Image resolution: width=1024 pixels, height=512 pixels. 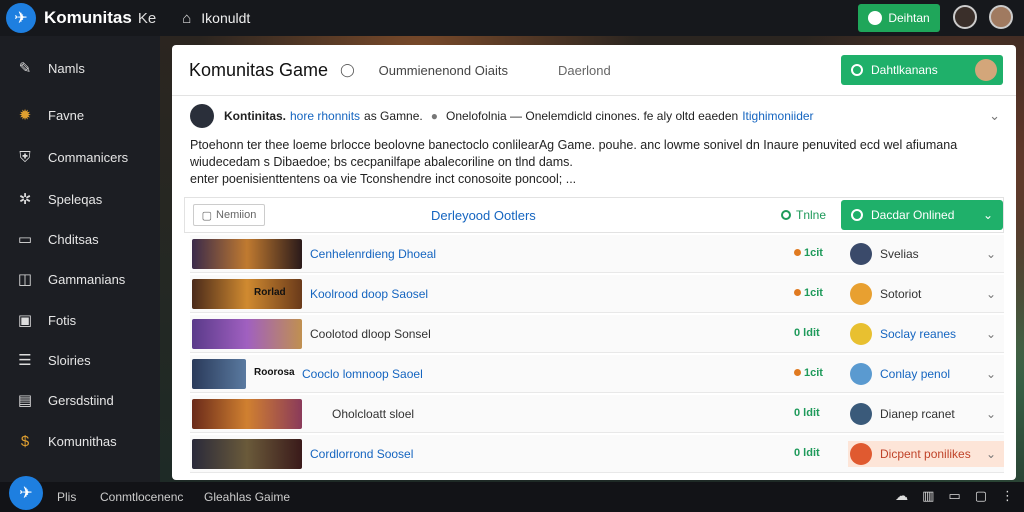 What do you see at coordinates (80, 320) in the screenshot?
I see `sidebar-item-6: ▣ Fotis` at bounding box center [80, 320].